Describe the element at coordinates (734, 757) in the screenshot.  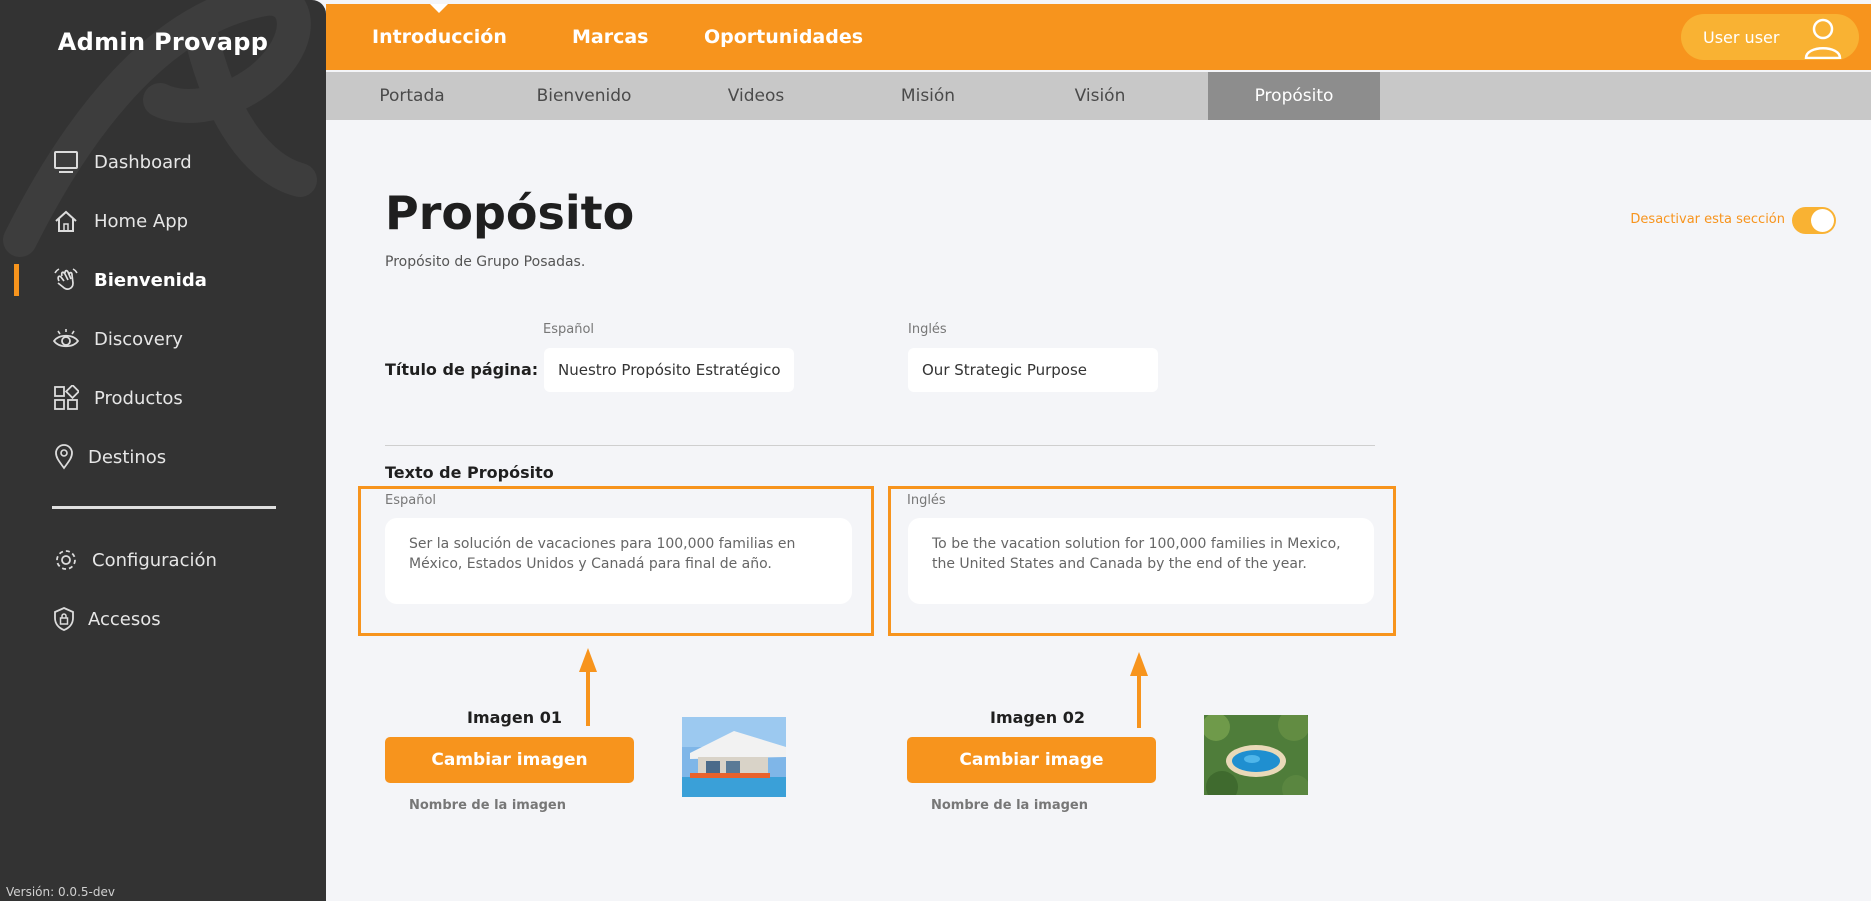
I see `image-01-thumbnail` at that location.